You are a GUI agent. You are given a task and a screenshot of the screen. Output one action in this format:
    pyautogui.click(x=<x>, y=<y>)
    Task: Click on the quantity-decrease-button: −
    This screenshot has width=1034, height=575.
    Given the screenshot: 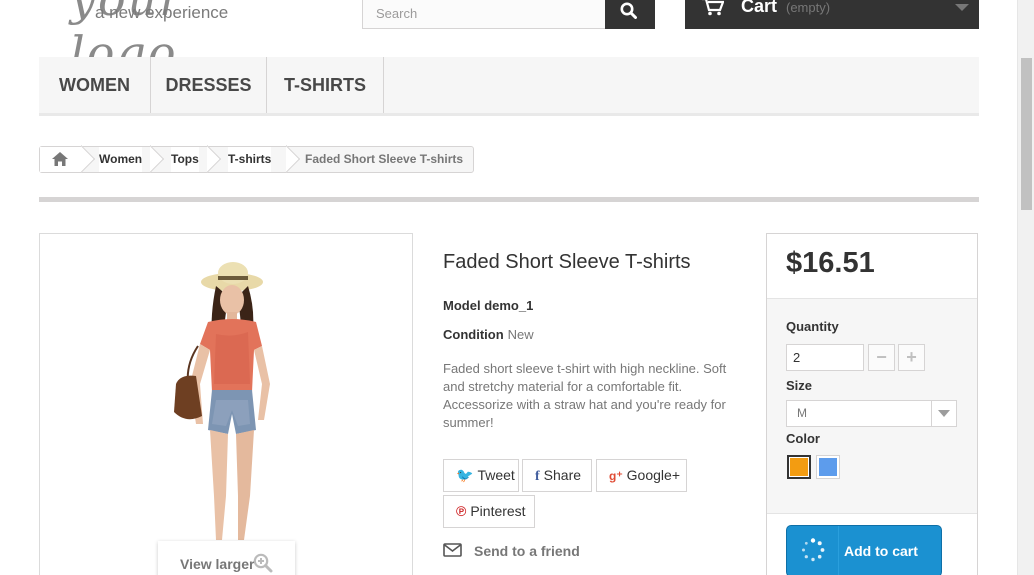 What is the action you would take?
    pyautogui.click(x=881, y=357)
    